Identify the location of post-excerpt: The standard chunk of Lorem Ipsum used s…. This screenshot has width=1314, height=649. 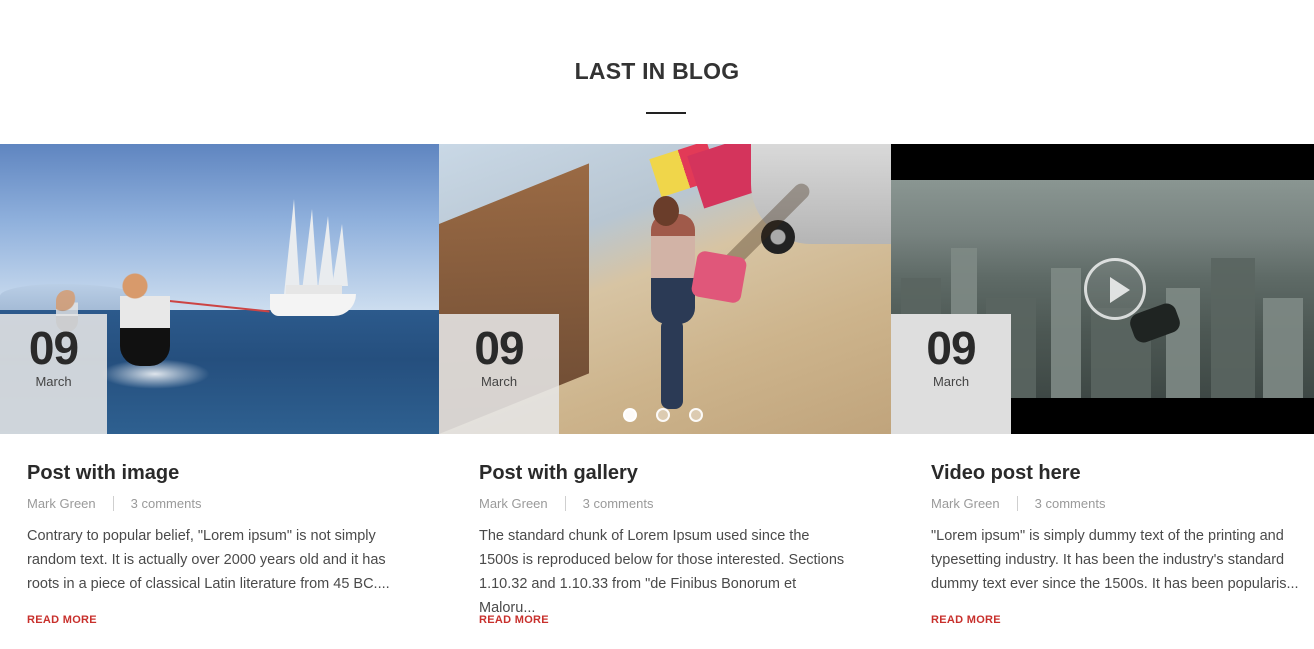
(662, 572).